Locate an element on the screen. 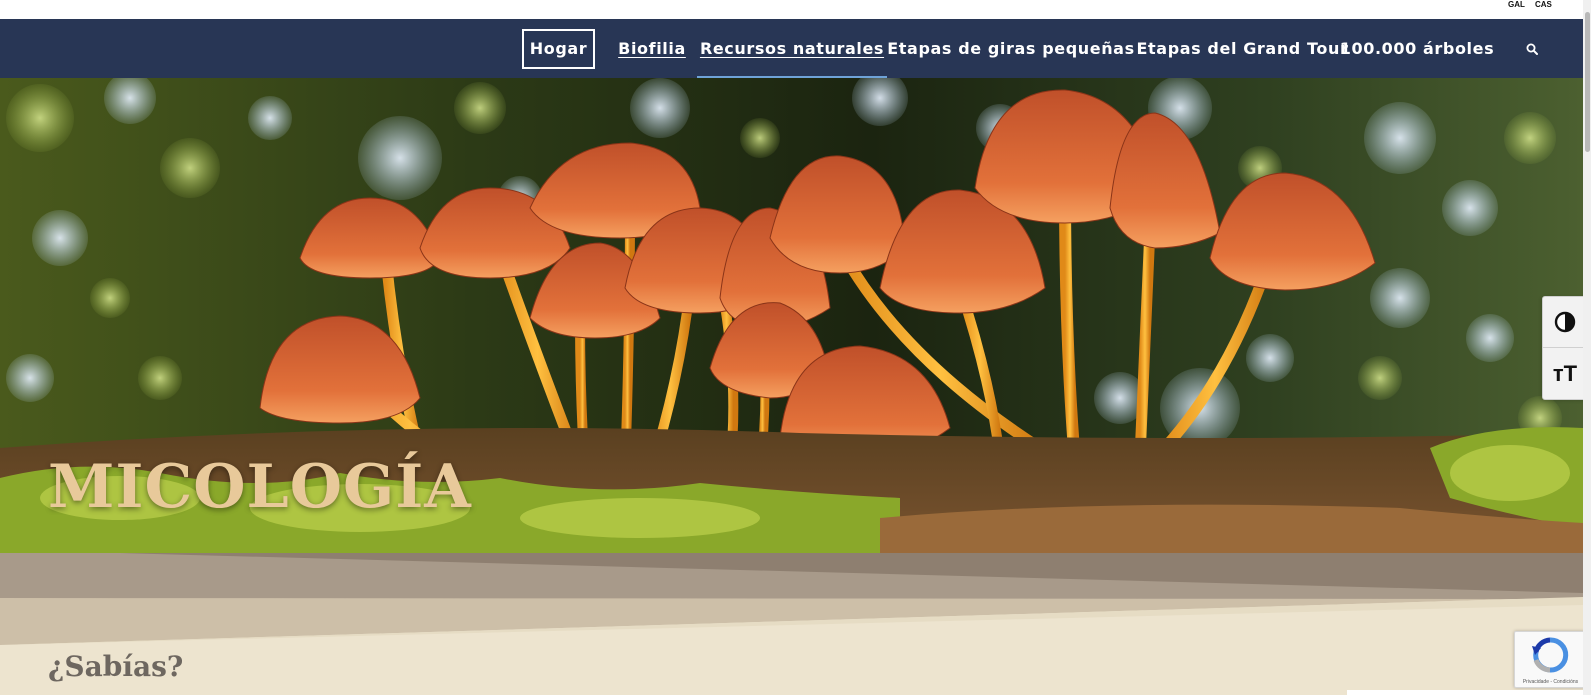 The height and width of the screenshot is (695, 1591). language-bar: GAL CAS is located at coordinates (795, 9).